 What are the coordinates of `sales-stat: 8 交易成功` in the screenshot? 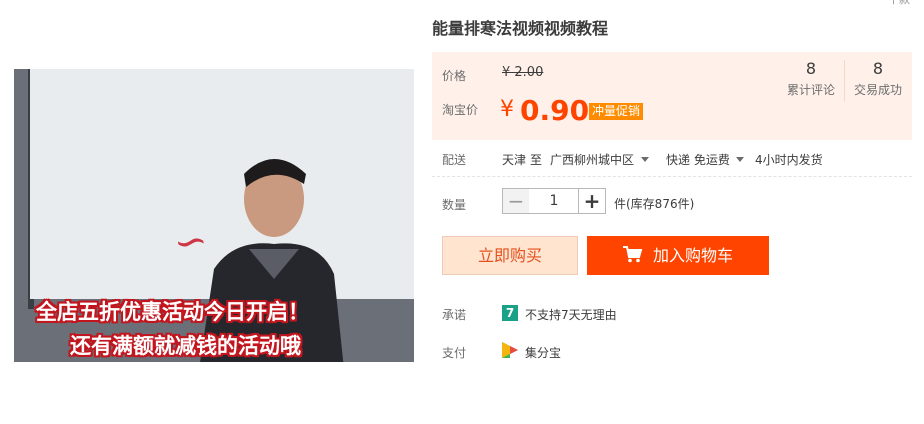 It's located at (878, 79).